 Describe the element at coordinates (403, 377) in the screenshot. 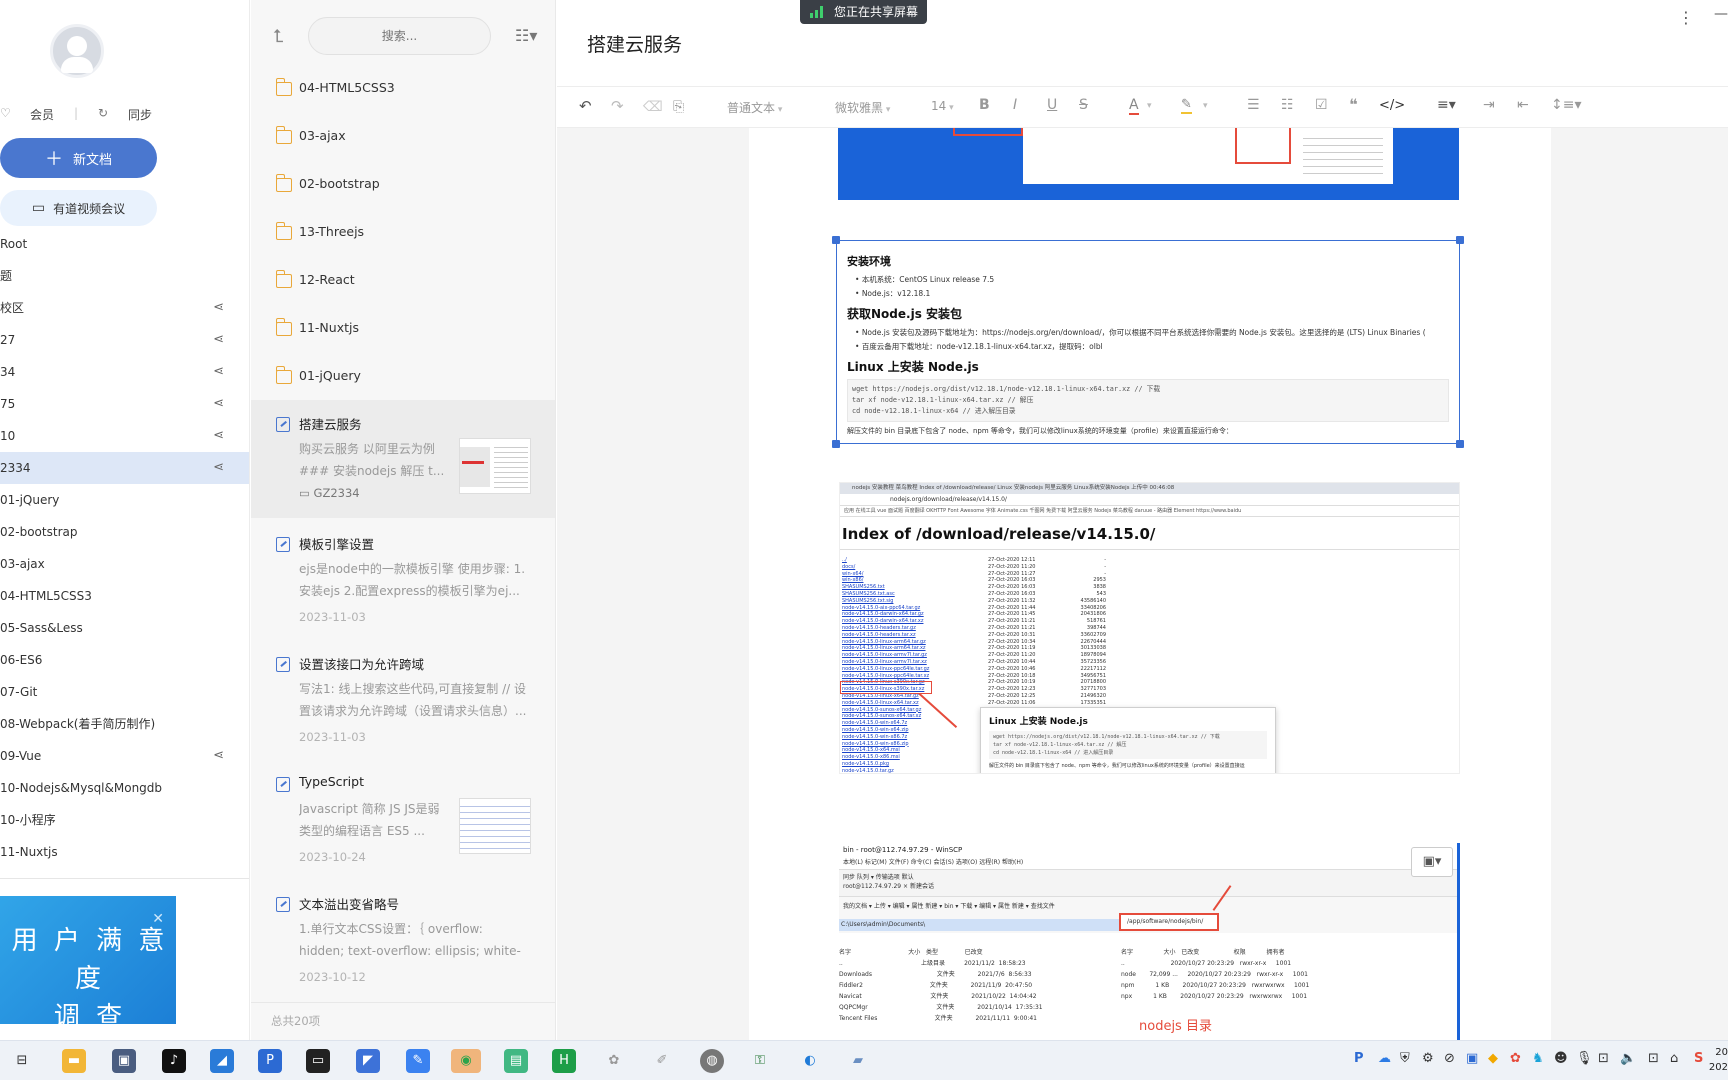

I see `folder-item: 01-jQuery` at that location.